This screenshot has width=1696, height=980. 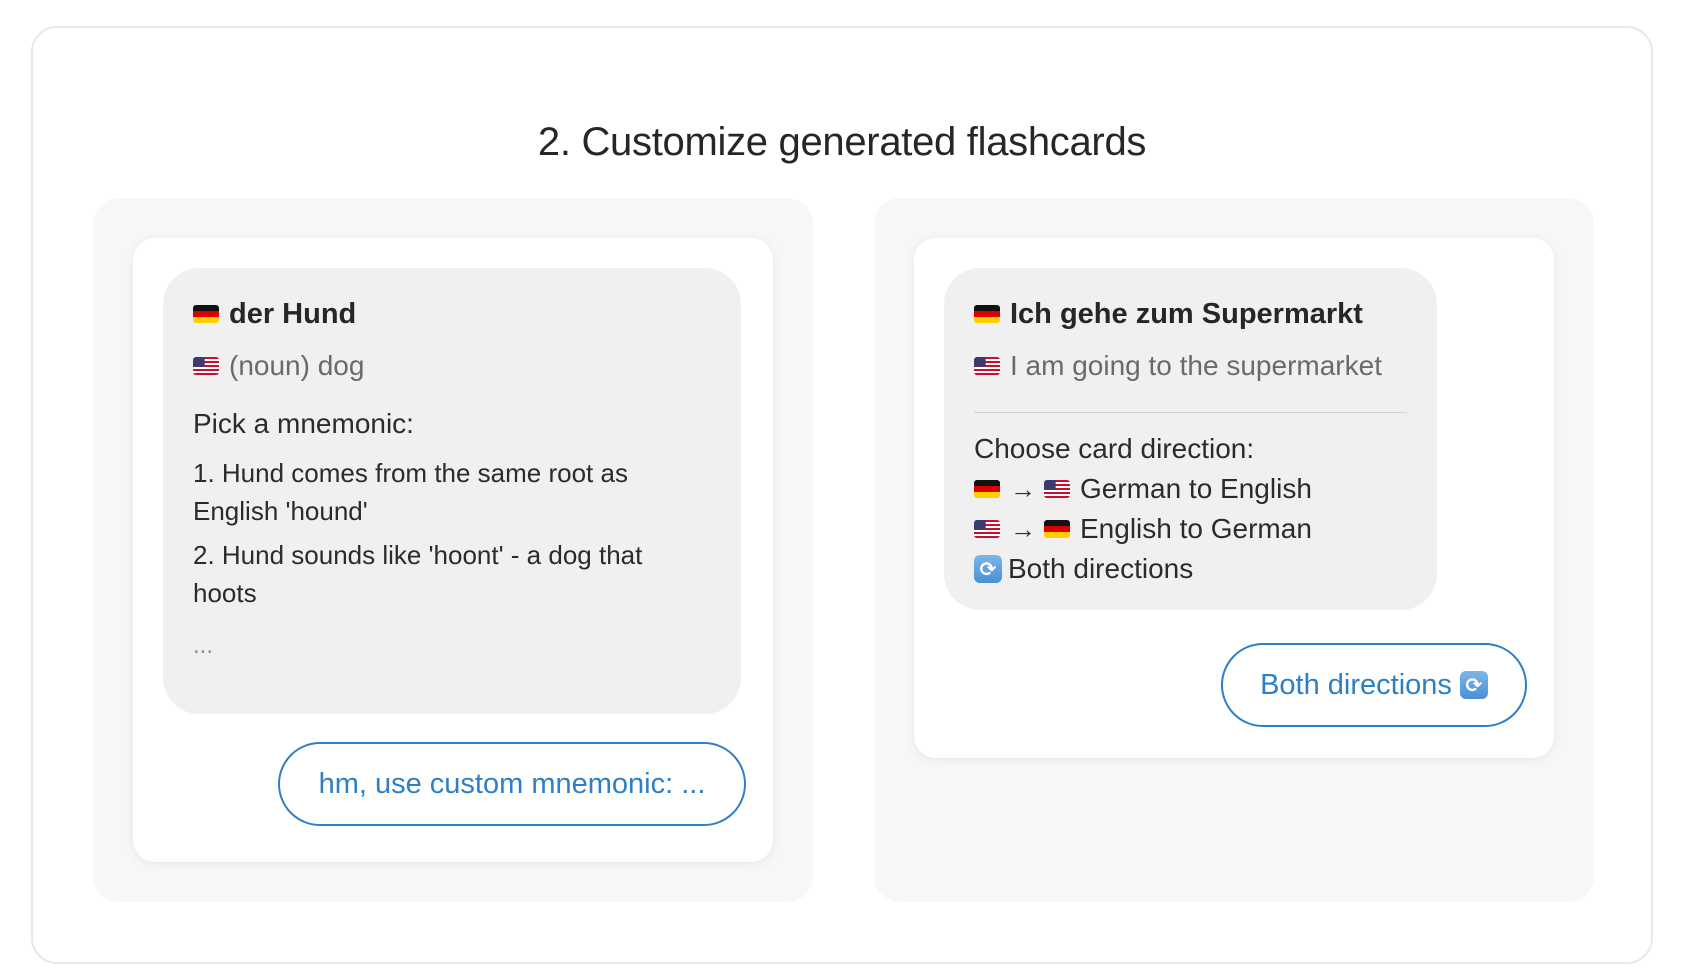 I want to click on direction-label: Both directions, so click(x=1101, y=568).